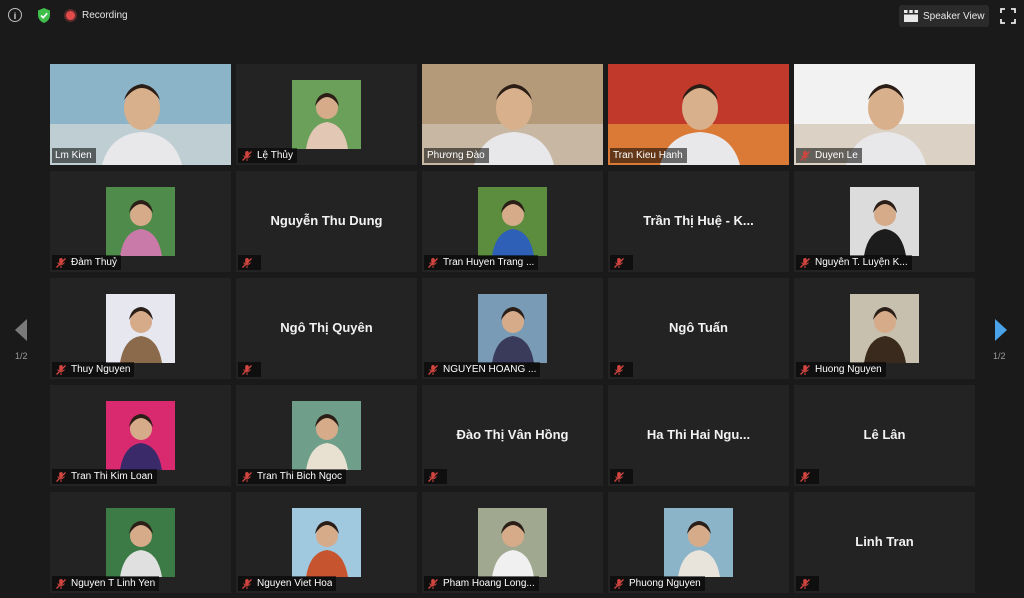 The image size is (1024, 598). What do you see at coordinates (15, 15) in the screenshot?
I see `info-icon: i` at bounding box center [15, 15].